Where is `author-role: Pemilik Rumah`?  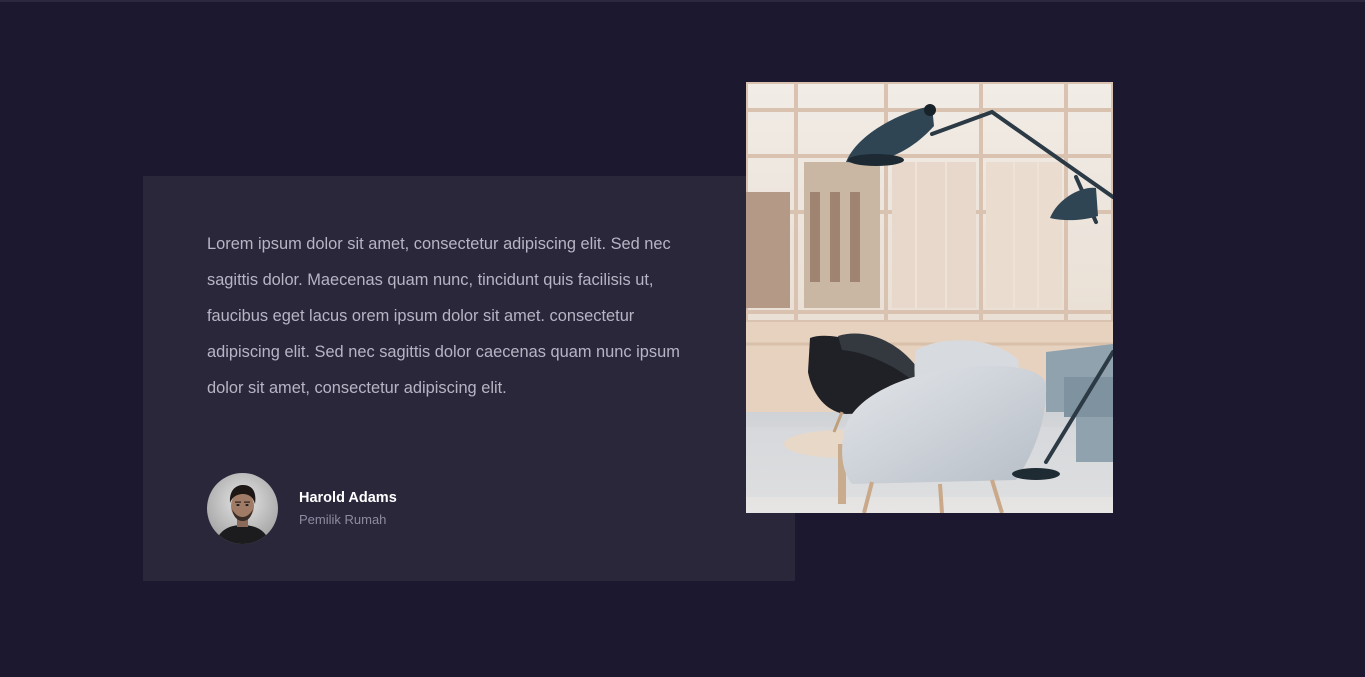 author-role: Pemilik Rumah is located at coordinates (343, 519).